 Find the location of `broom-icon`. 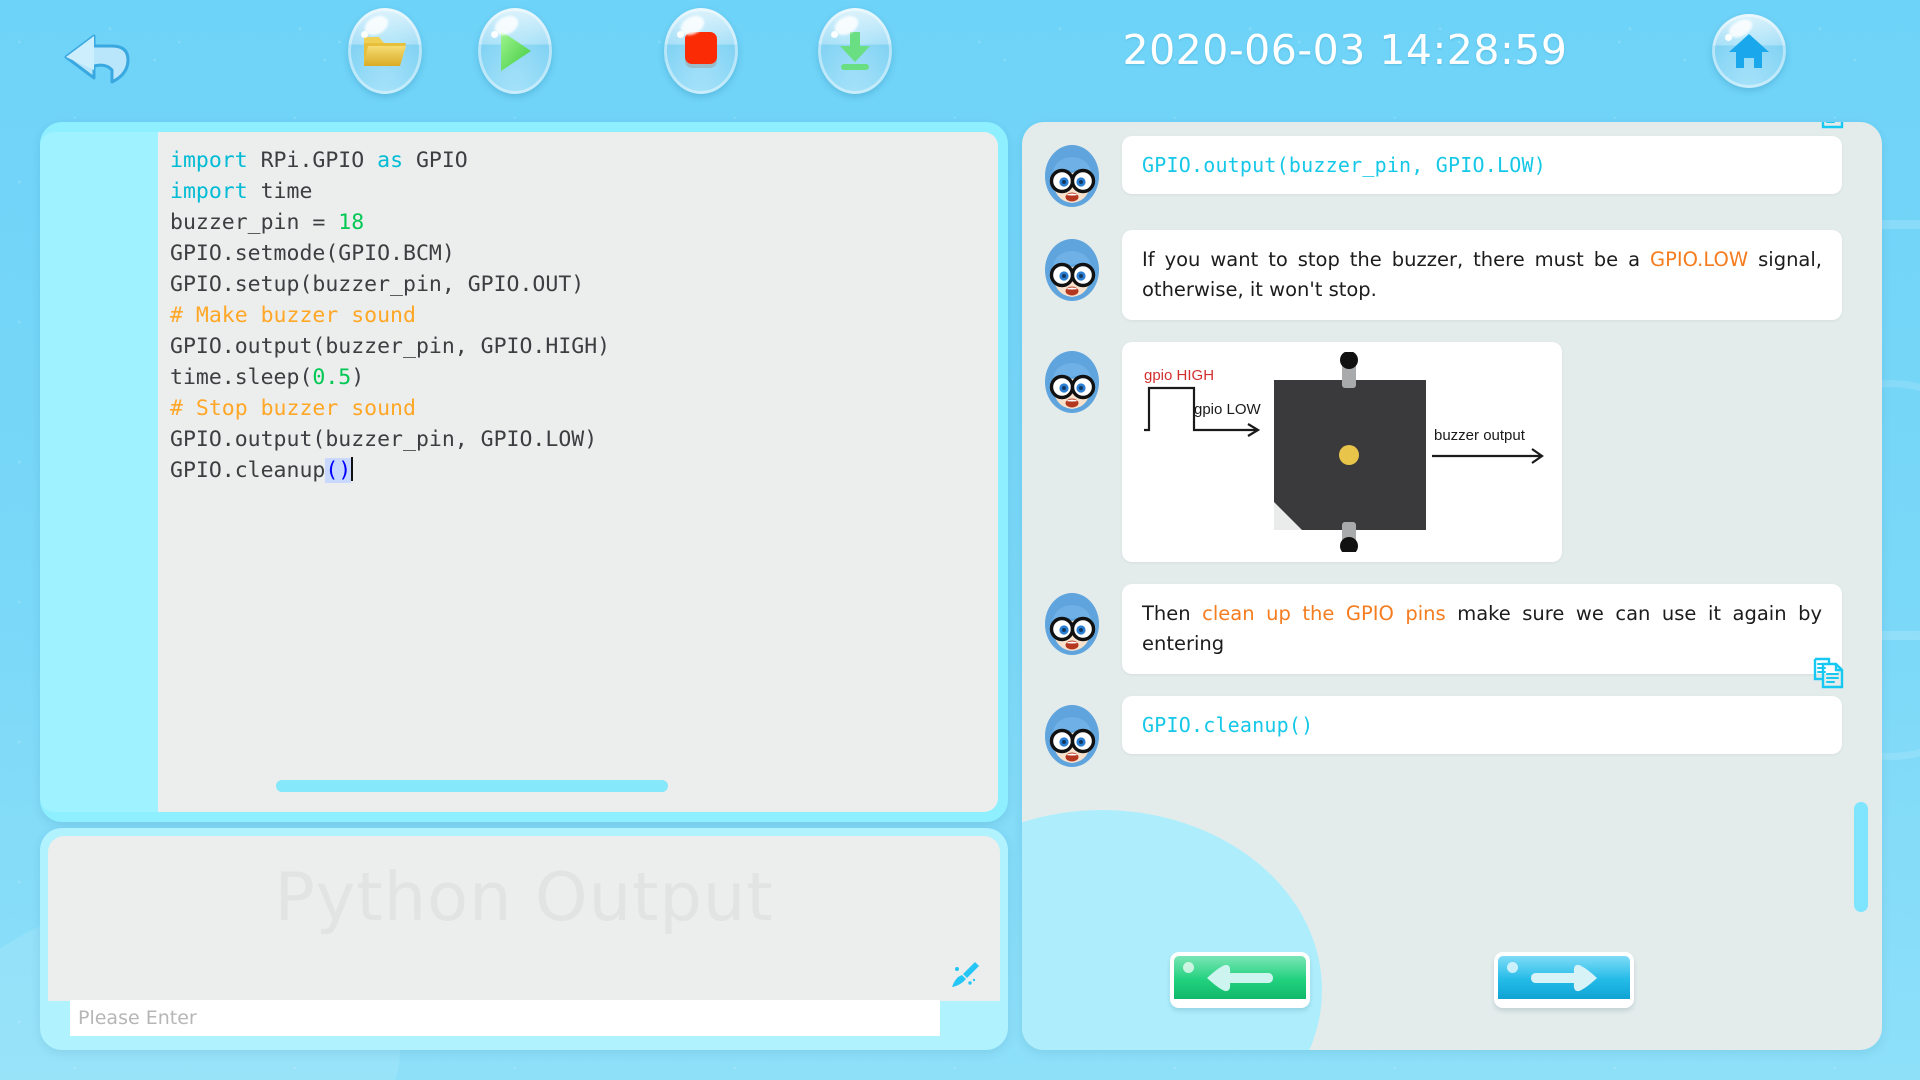

broom-icon is located at coordinates (966, 975).